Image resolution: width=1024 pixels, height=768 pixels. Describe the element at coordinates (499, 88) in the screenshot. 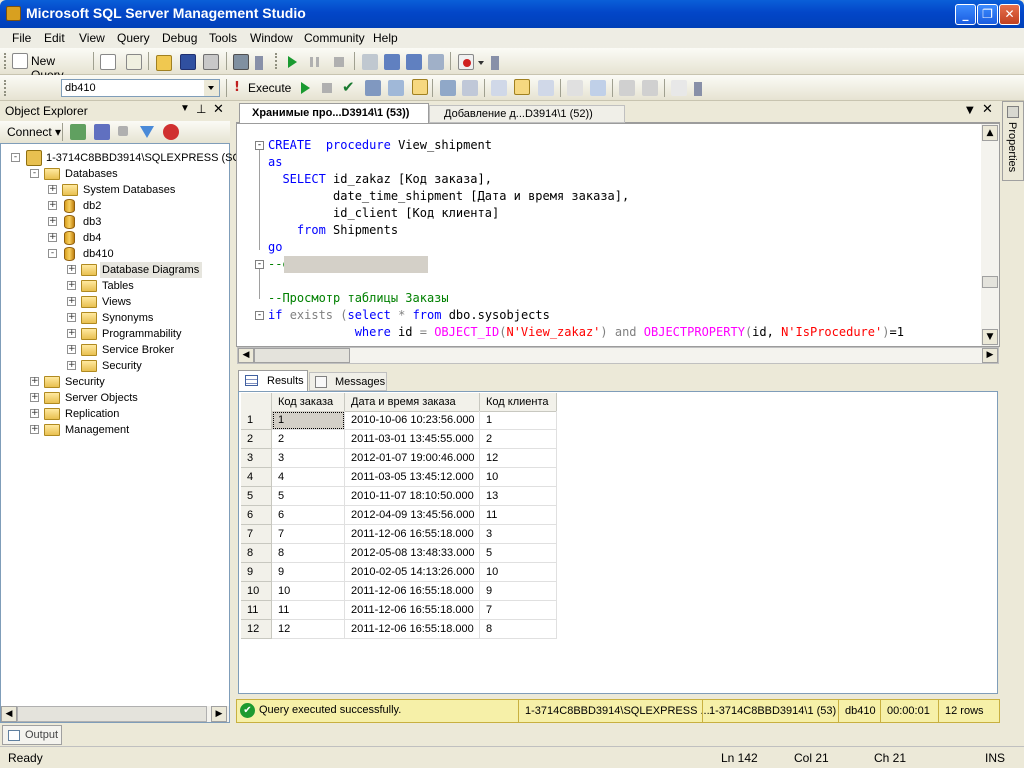

I see `results-to-text-icon` at that location.